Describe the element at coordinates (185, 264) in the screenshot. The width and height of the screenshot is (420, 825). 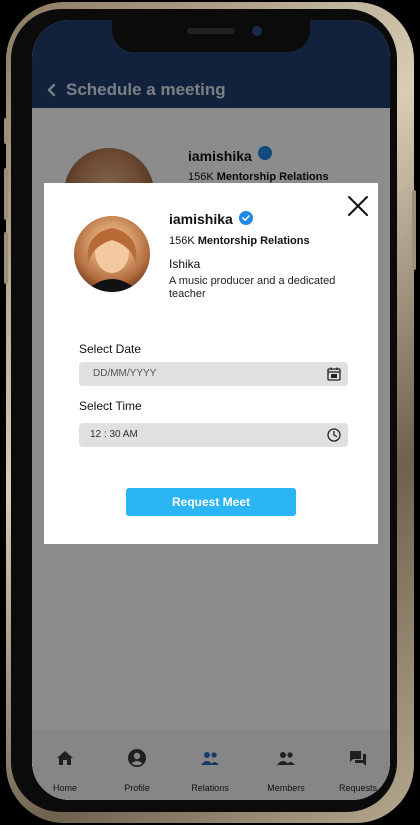
I see `display-name: Ishika` at that location.